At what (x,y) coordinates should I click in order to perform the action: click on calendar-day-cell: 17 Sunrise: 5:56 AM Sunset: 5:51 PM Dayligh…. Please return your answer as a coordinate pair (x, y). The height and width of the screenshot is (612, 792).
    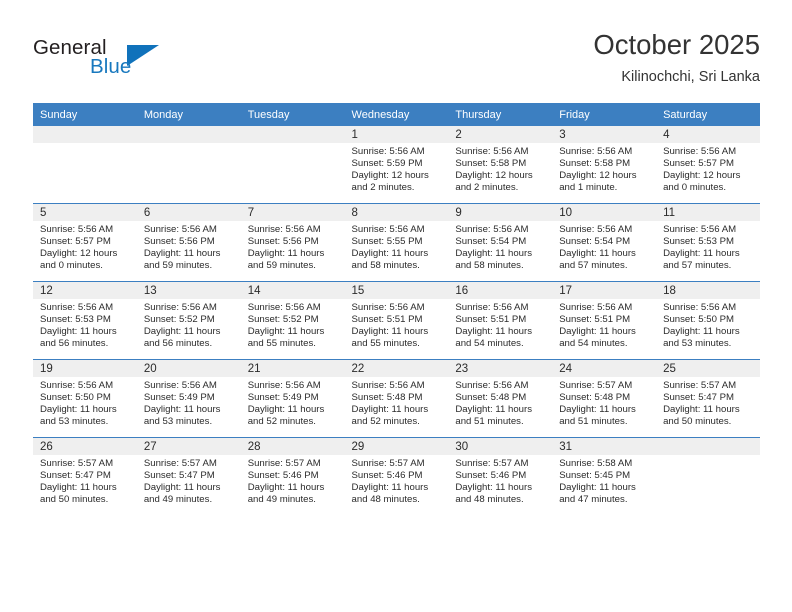
    Looking at the image, I should click on (604, 320).